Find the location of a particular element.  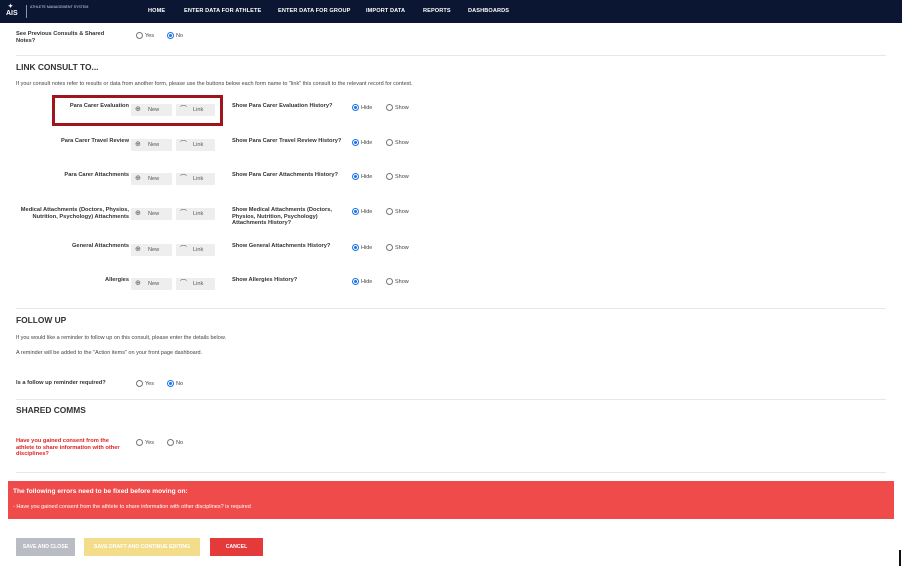

follow-up-yes: Yes is located at coordinates (145, 383).